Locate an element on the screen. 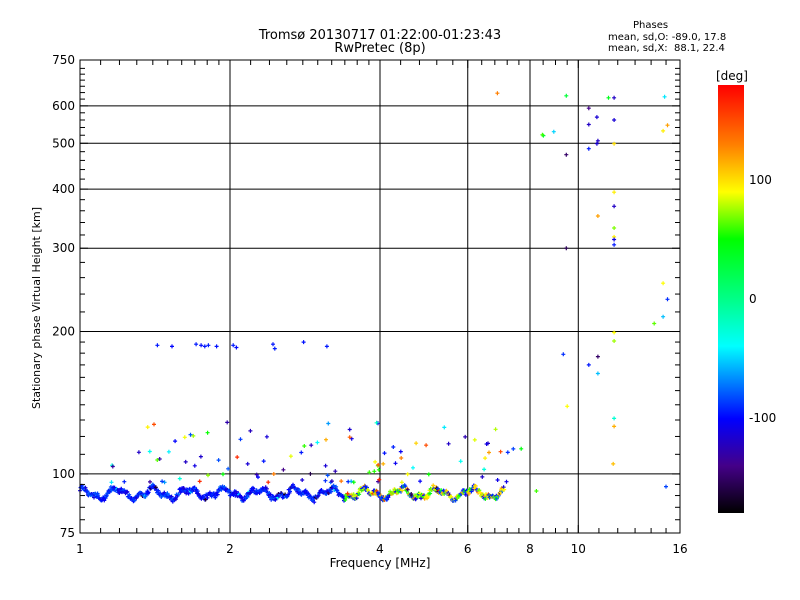  x-tick-label: 4 is located at coordinates (380, 549).